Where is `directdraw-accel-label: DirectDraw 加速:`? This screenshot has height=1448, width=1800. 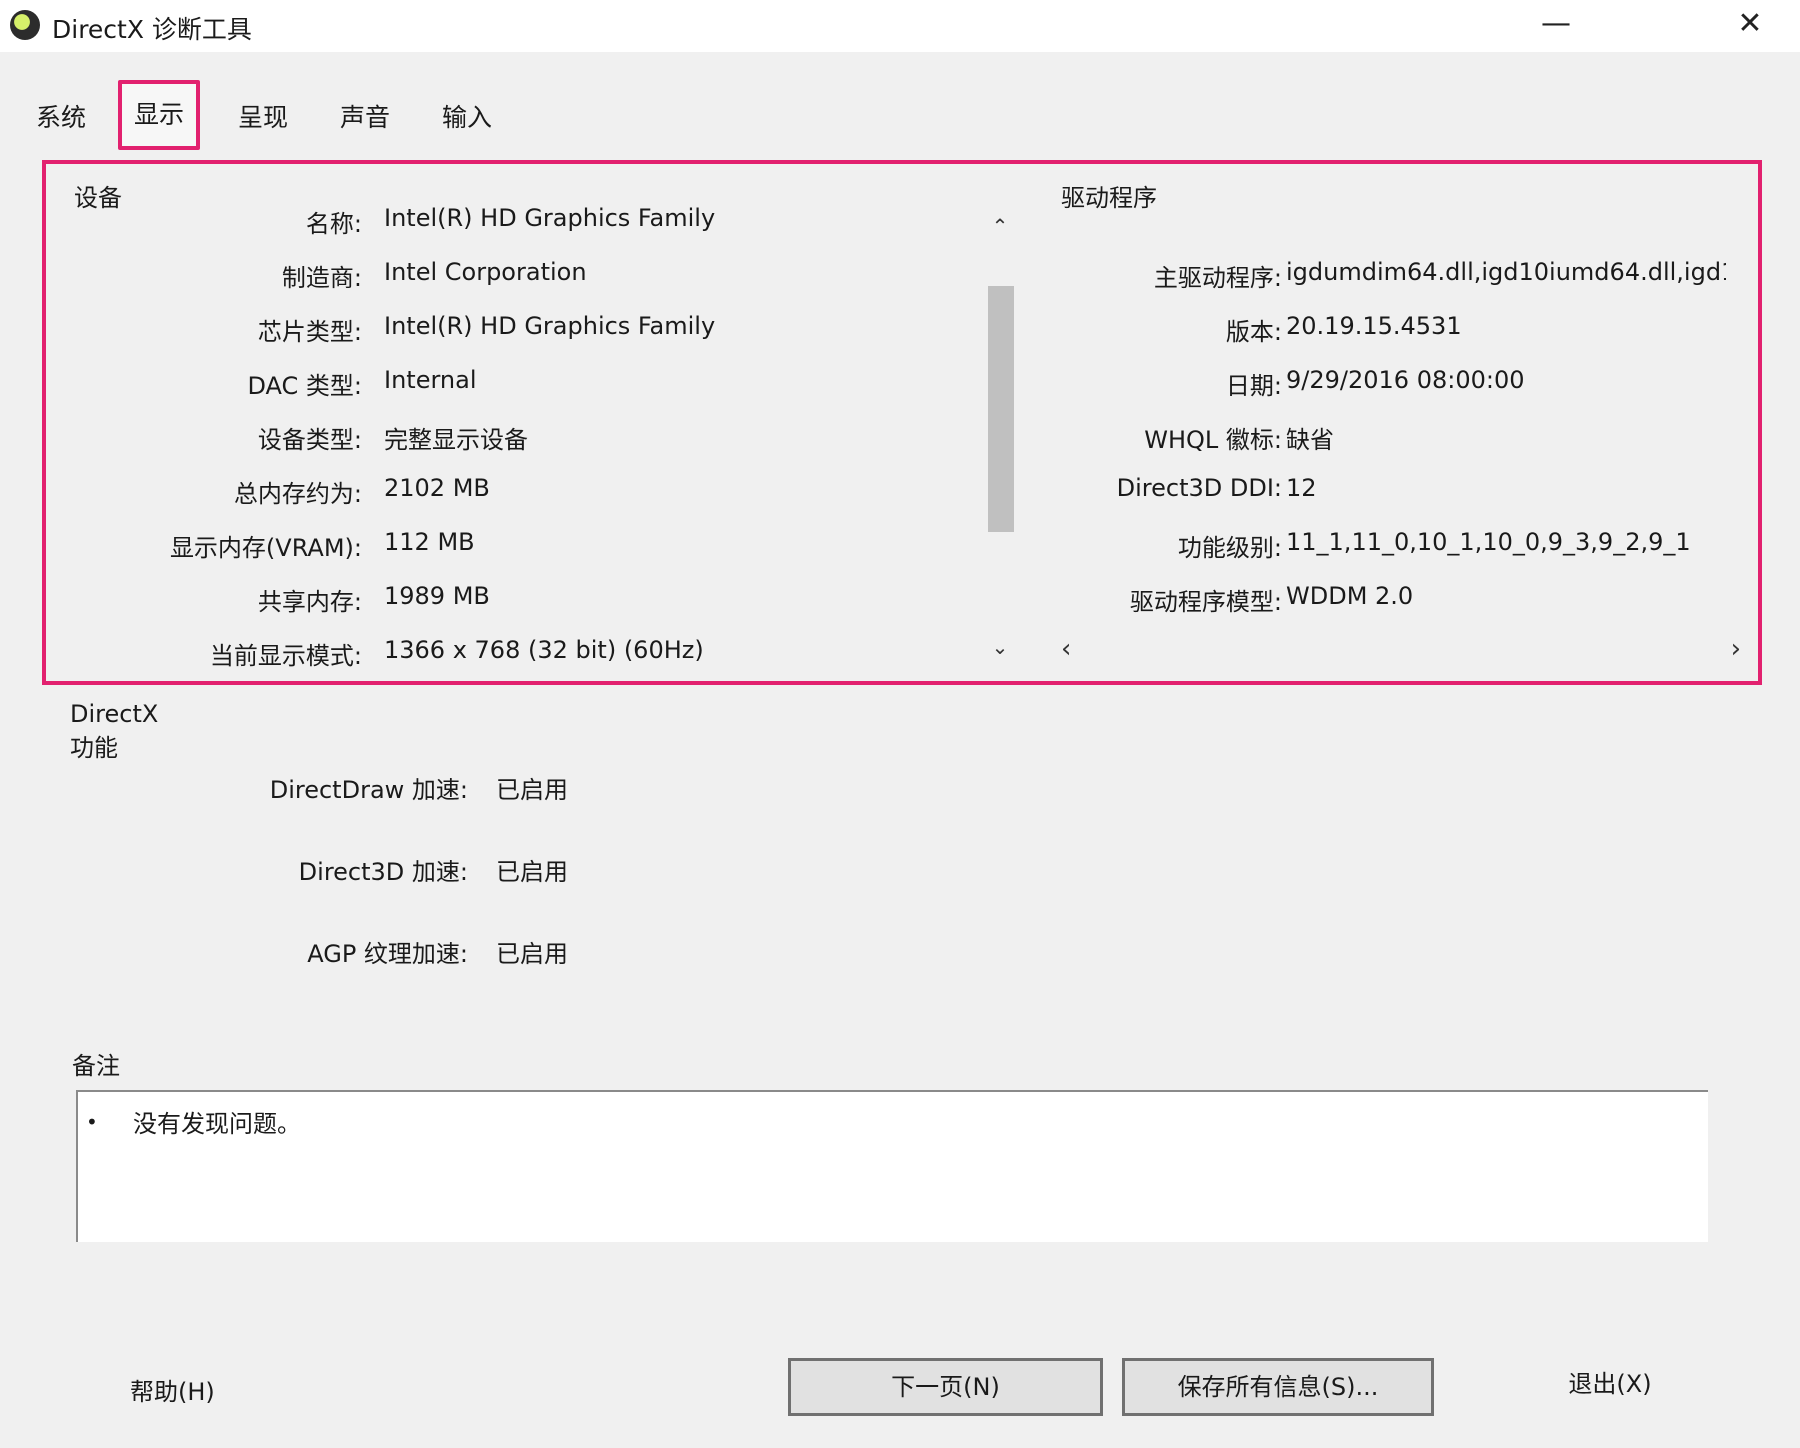 directdraw-accel-label: DirectDraw 加速: is located at coordinates (368, 790).